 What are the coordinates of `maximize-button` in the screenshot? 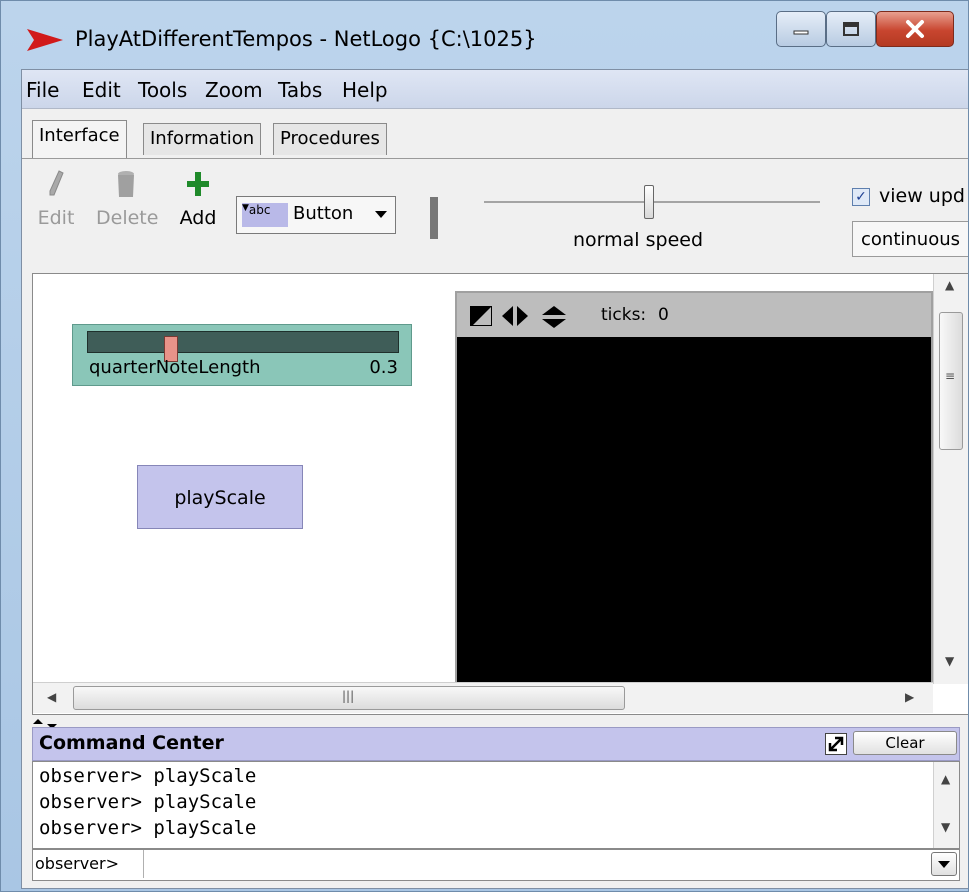 It's located at (851, 29).